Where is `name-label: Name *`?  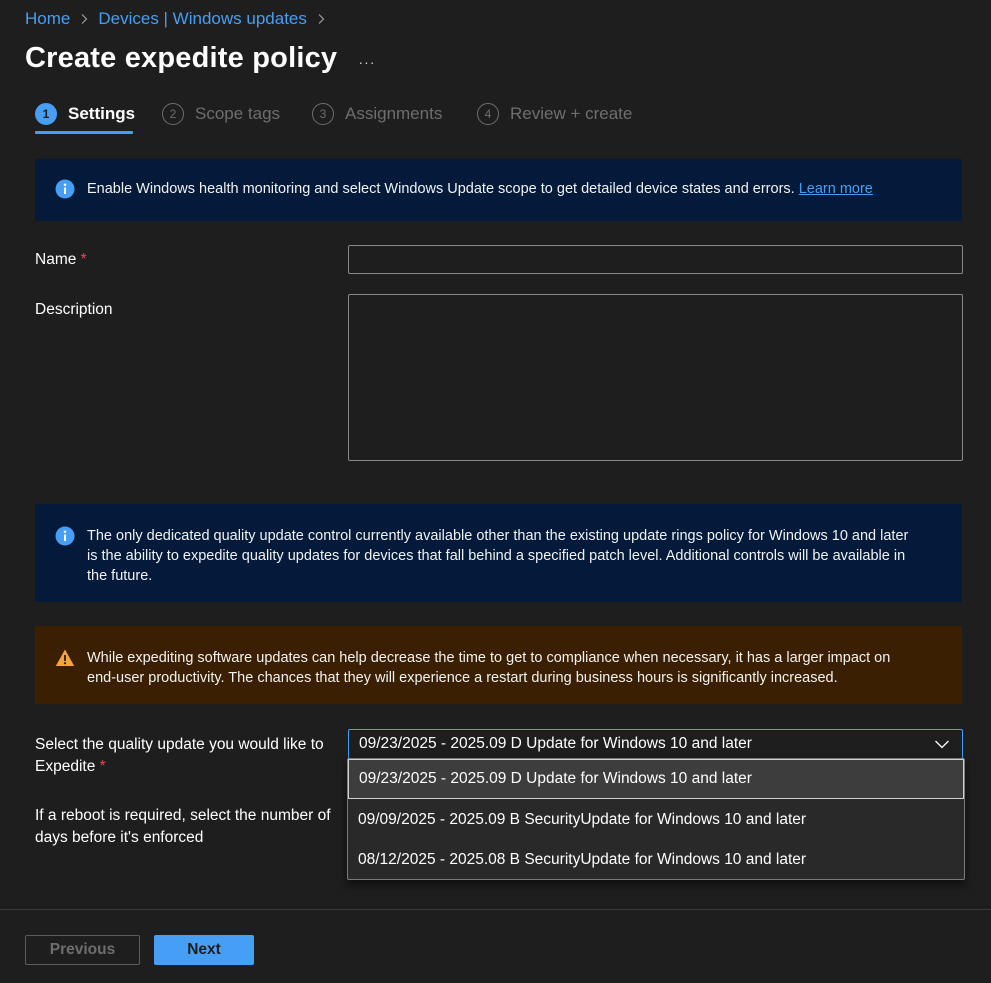 name-label: Name * is located at coordinates (61, 259).